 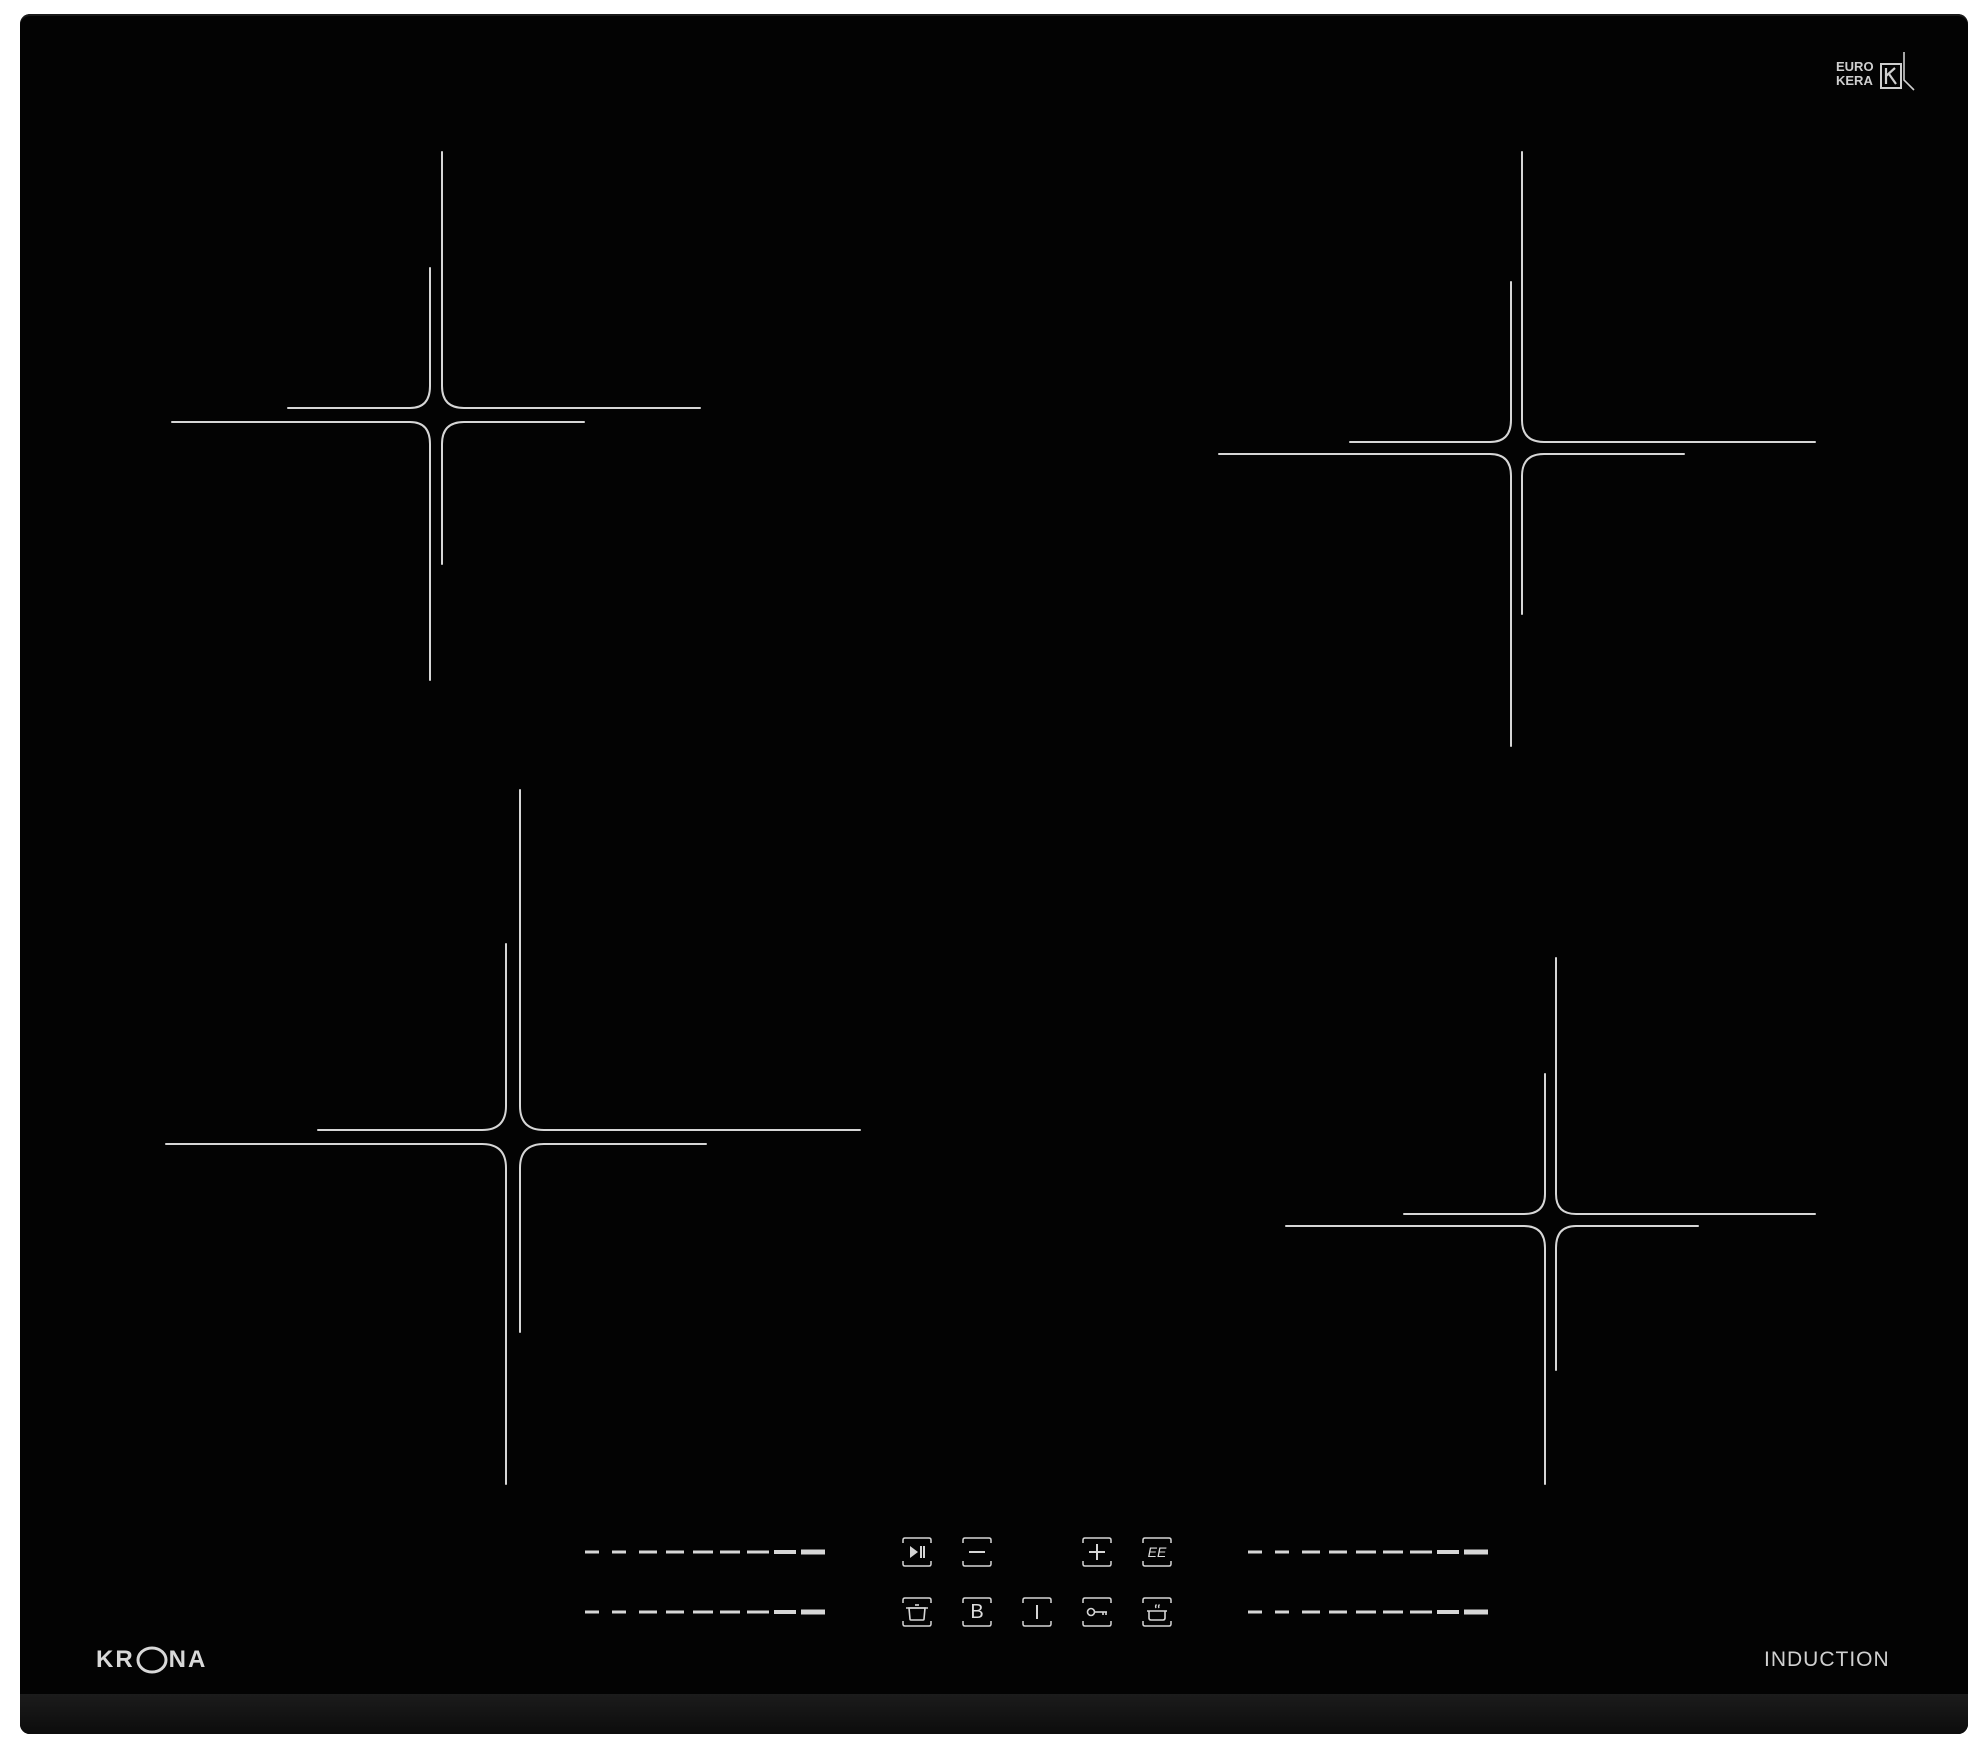 I want to click on cooking-zone-bottom-left, so click(x=513, y=1137).